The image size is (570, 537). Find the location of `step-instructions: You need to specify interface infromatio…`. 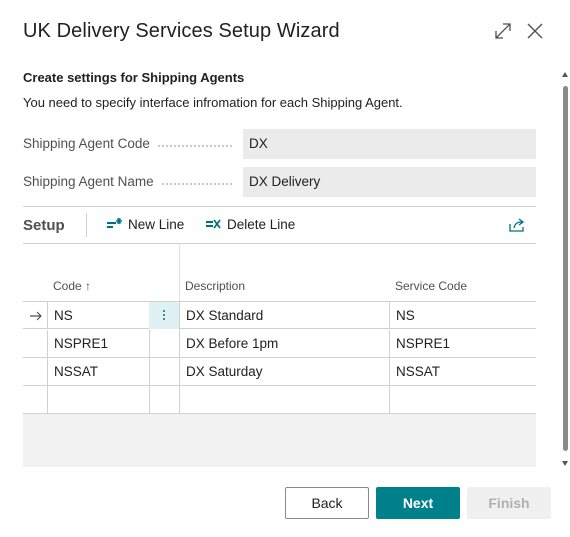

step-instructions: You need to specify interface infromatio… is located at coordinates (213, 102).